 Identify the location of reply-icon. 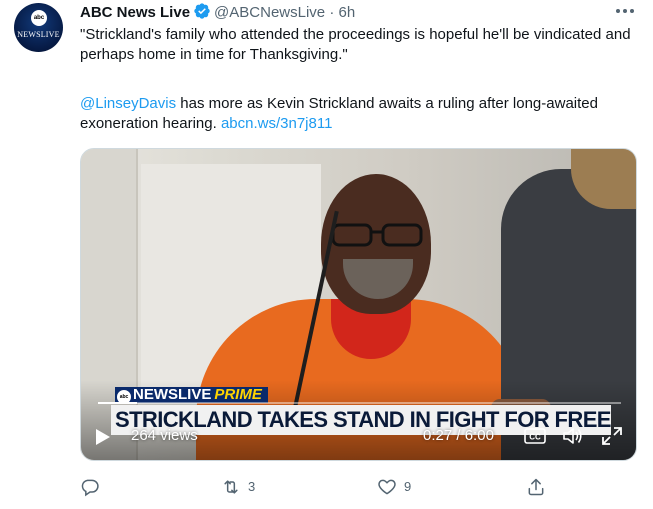
(90, 487).